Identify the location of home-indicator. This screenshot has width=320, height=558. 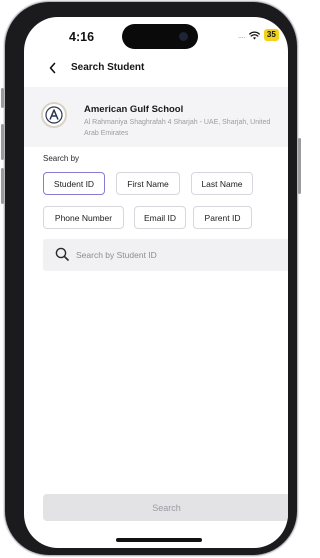
(159, 540).